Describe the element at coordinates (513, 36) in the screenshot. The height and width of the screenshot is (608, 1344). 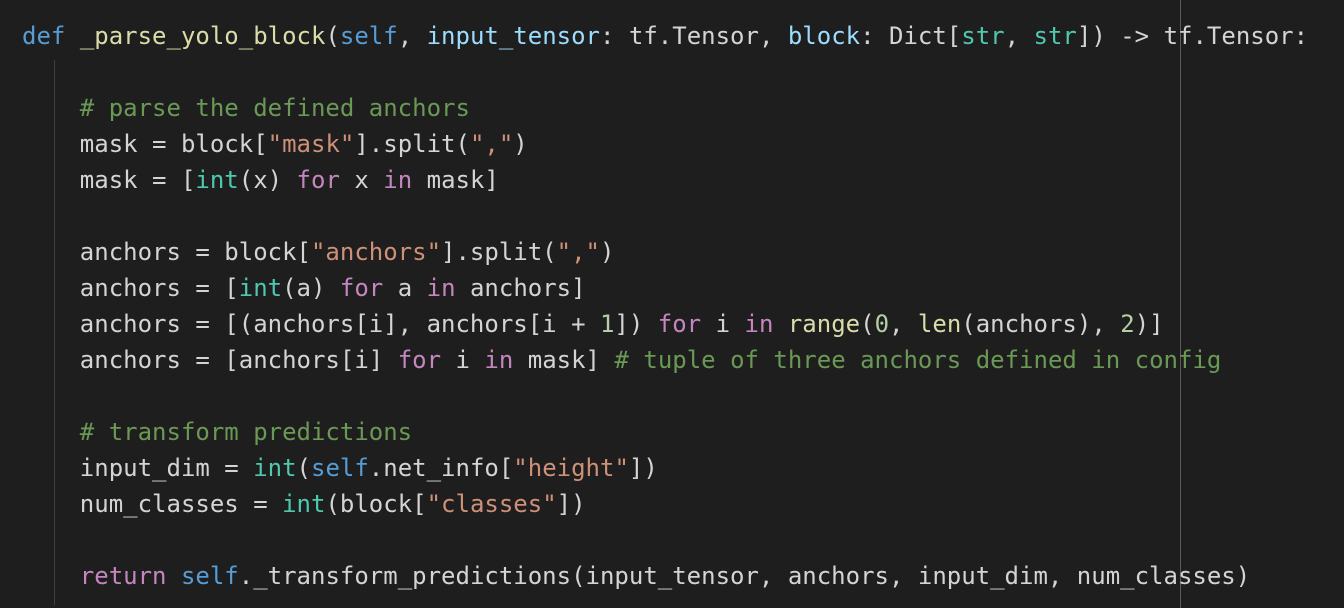
I see `code-token: input_tensor` at that location.